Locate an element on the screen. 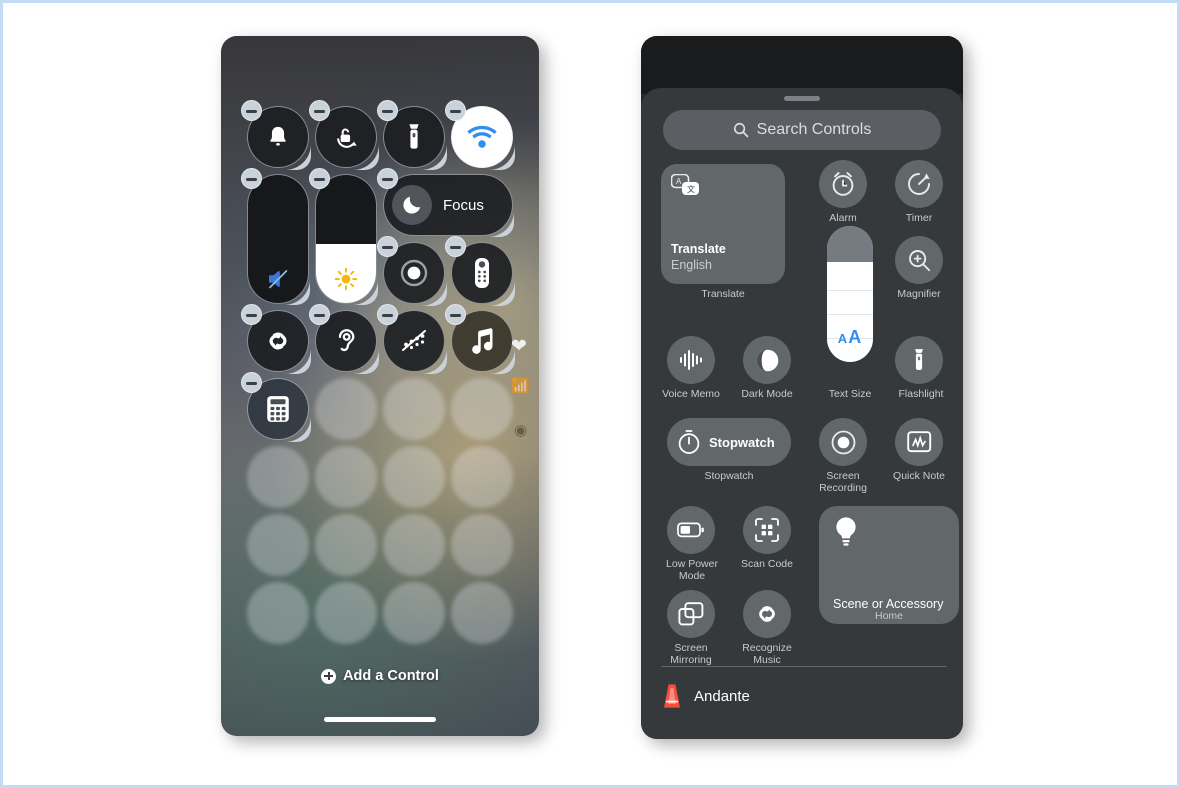  label-screen-recording: Screen Recording is located at coordinates (843, 482).